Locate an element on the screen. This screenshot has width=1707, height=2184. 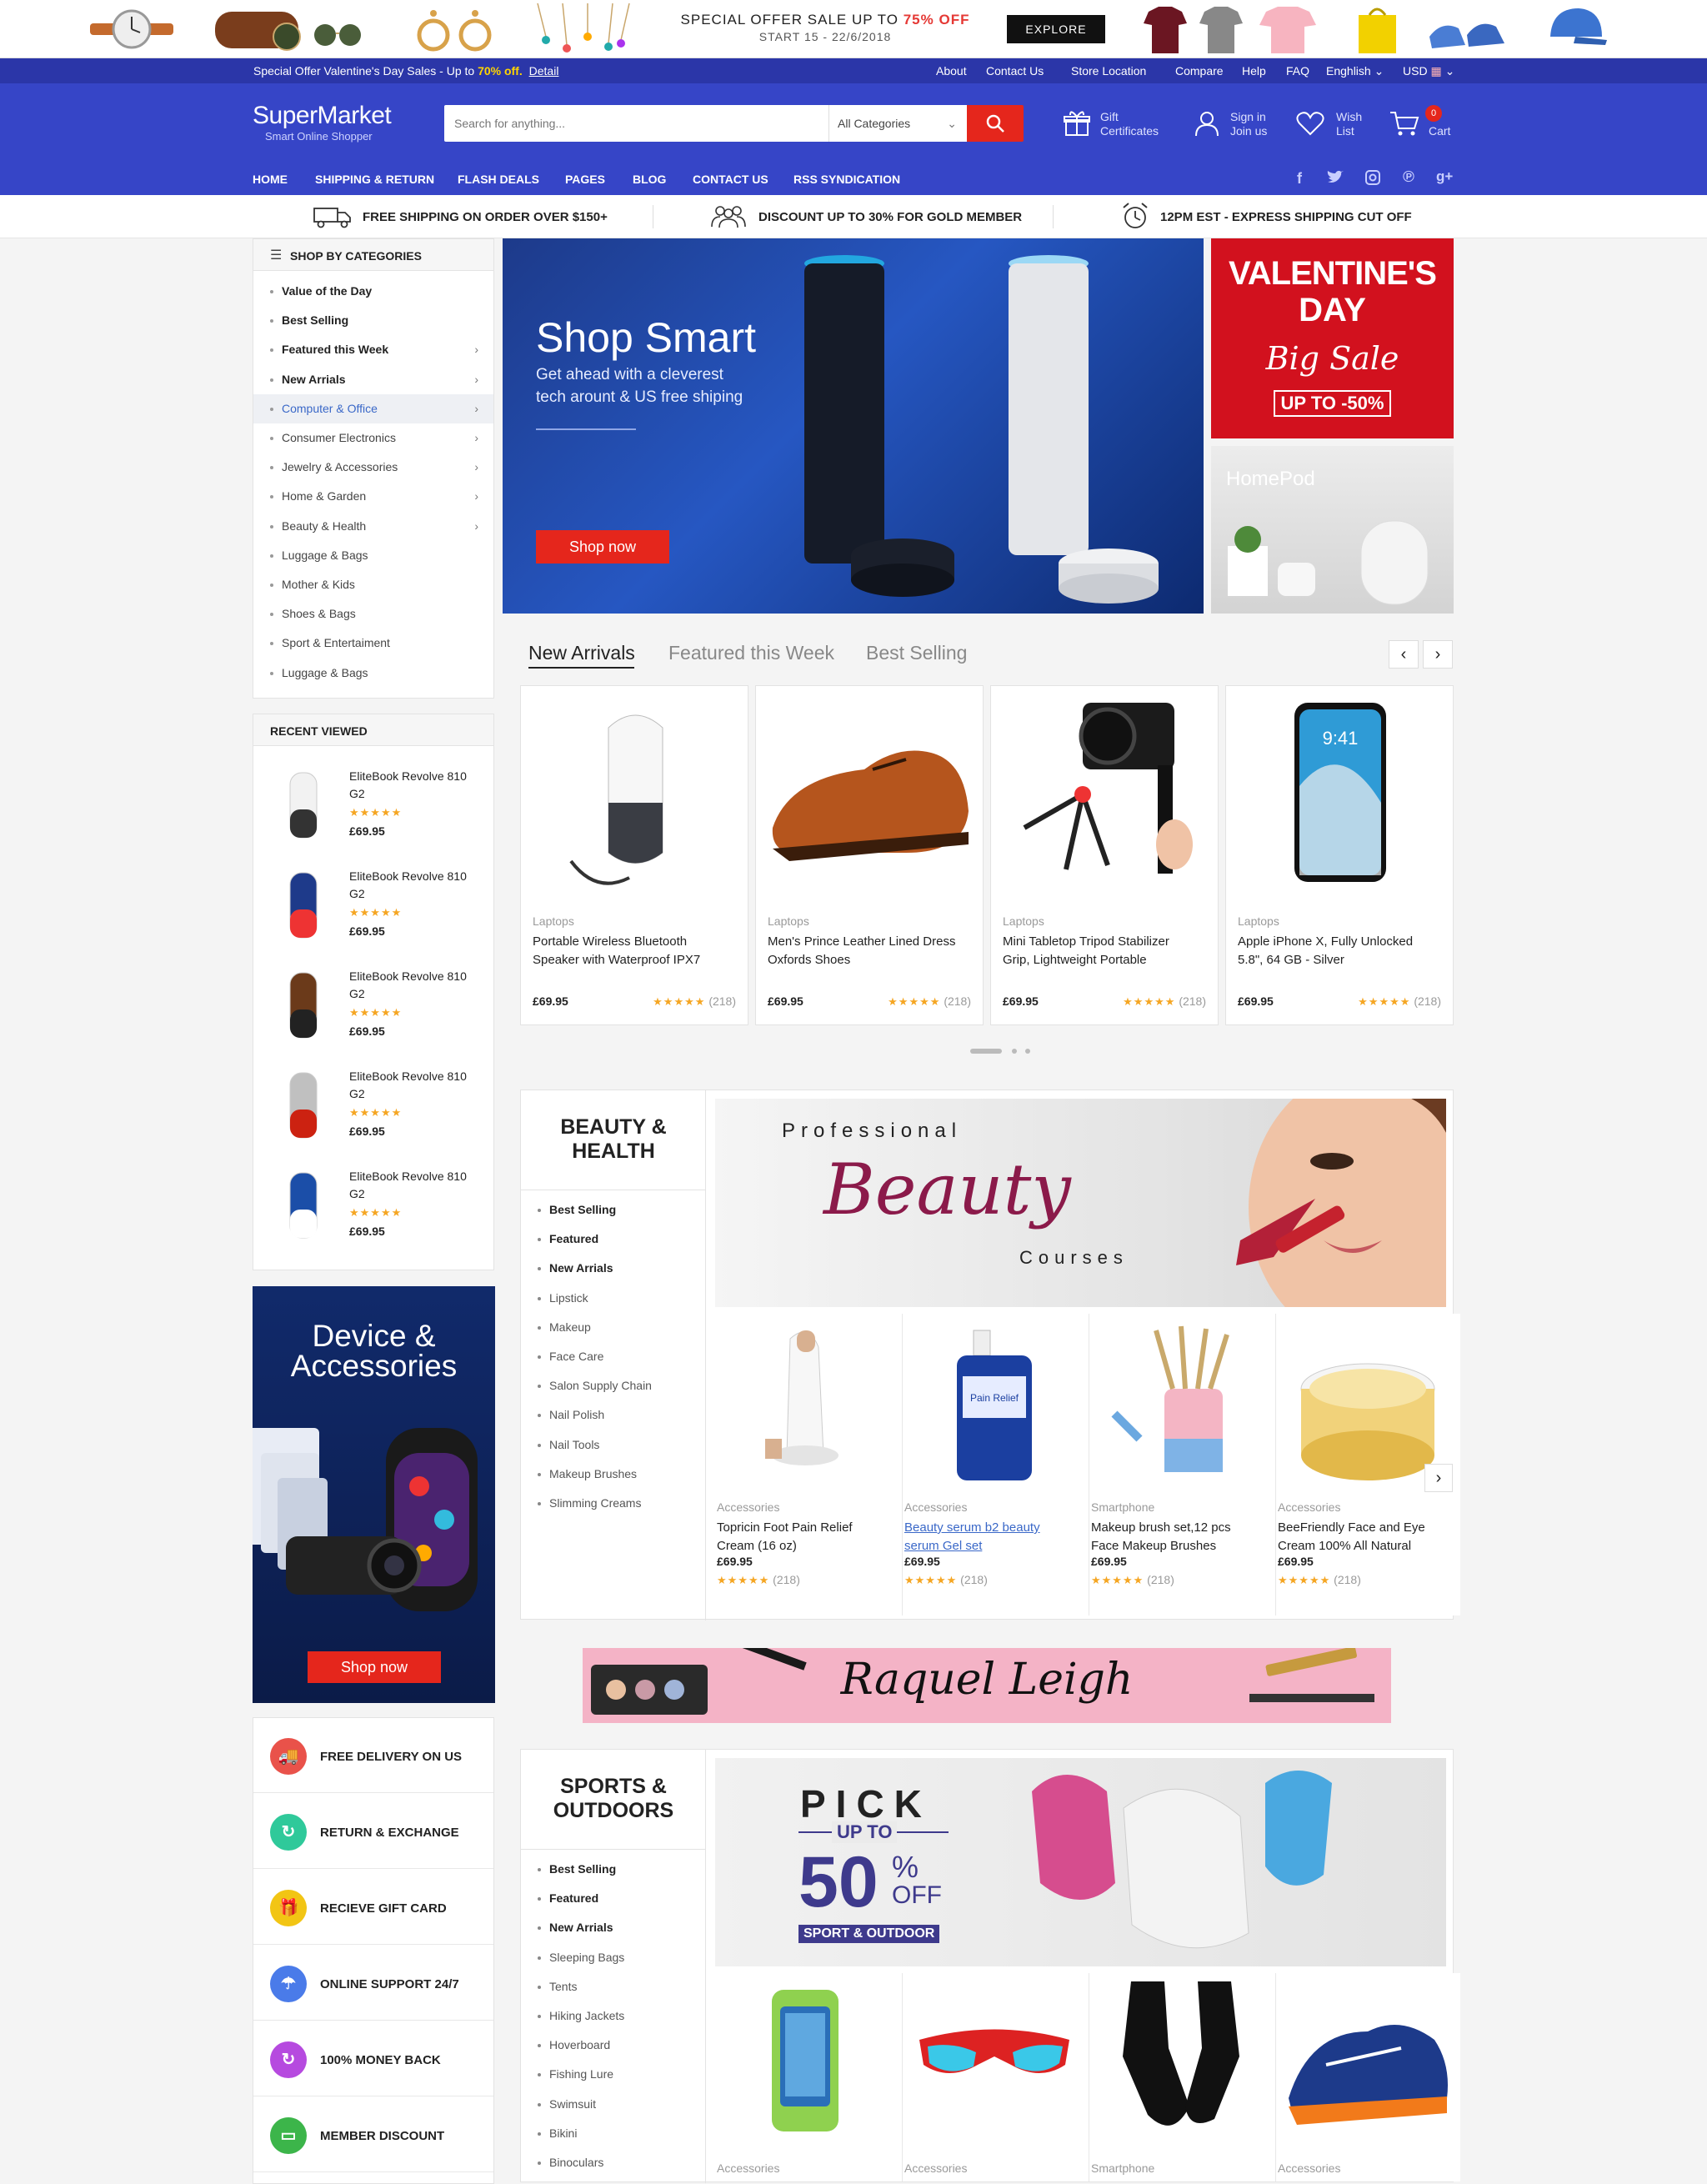
tab-best-selling: Best Selling is located at coordinates (916, 653).